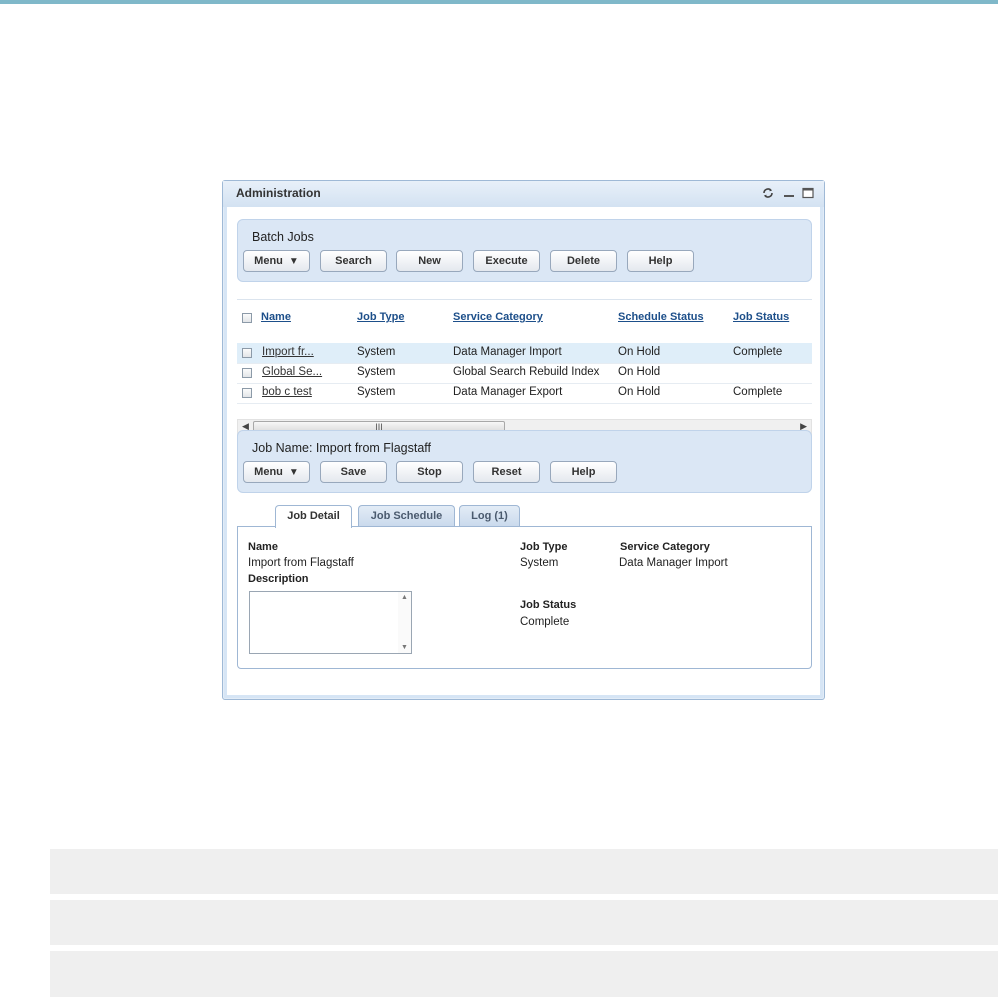 This screenshot has width=998, height=997. Describe the element at coordinates (283, 237) in the screenshot. I see `batch-jobs-title: Batch Jobs` at that location.